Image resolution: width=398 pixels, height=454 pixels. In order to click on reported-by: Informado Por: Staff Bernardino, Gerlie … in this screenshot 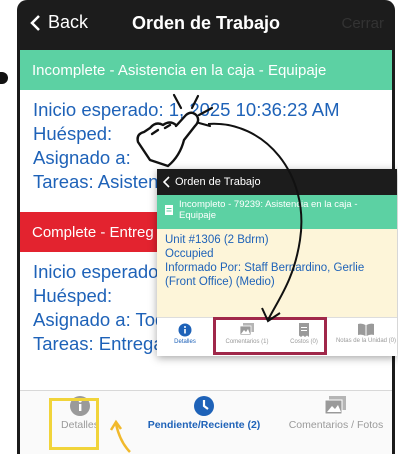, I will do `click(265, 275)`.